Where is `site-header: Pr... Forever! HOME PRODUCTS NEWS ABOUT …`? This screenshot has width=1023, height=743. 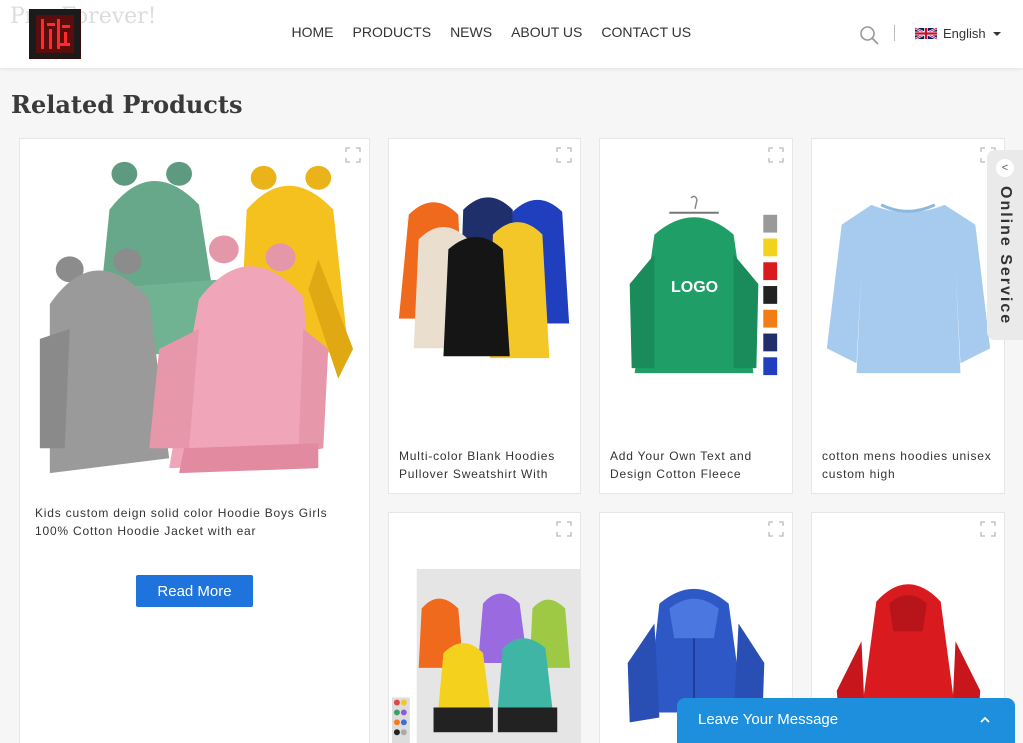
site-header: Pr... Forever! HOME PRODUCTS NEWS ABOUT … is located at coordinates (511, 34).